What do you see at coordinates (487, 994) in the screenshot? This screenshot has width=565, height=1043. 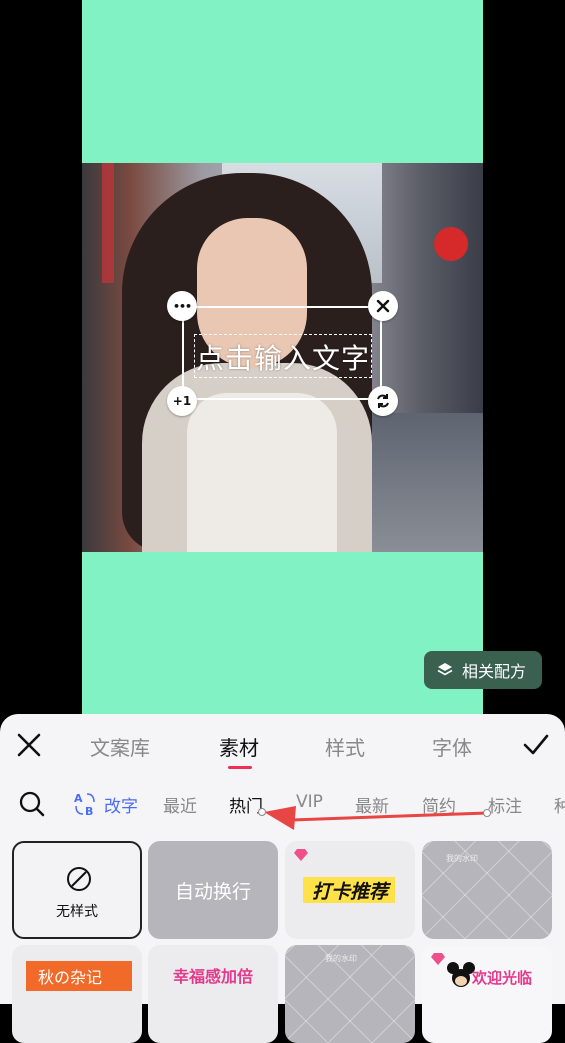 I see `style-welcome: 欢迎光临` at bounding box center [487, 994].